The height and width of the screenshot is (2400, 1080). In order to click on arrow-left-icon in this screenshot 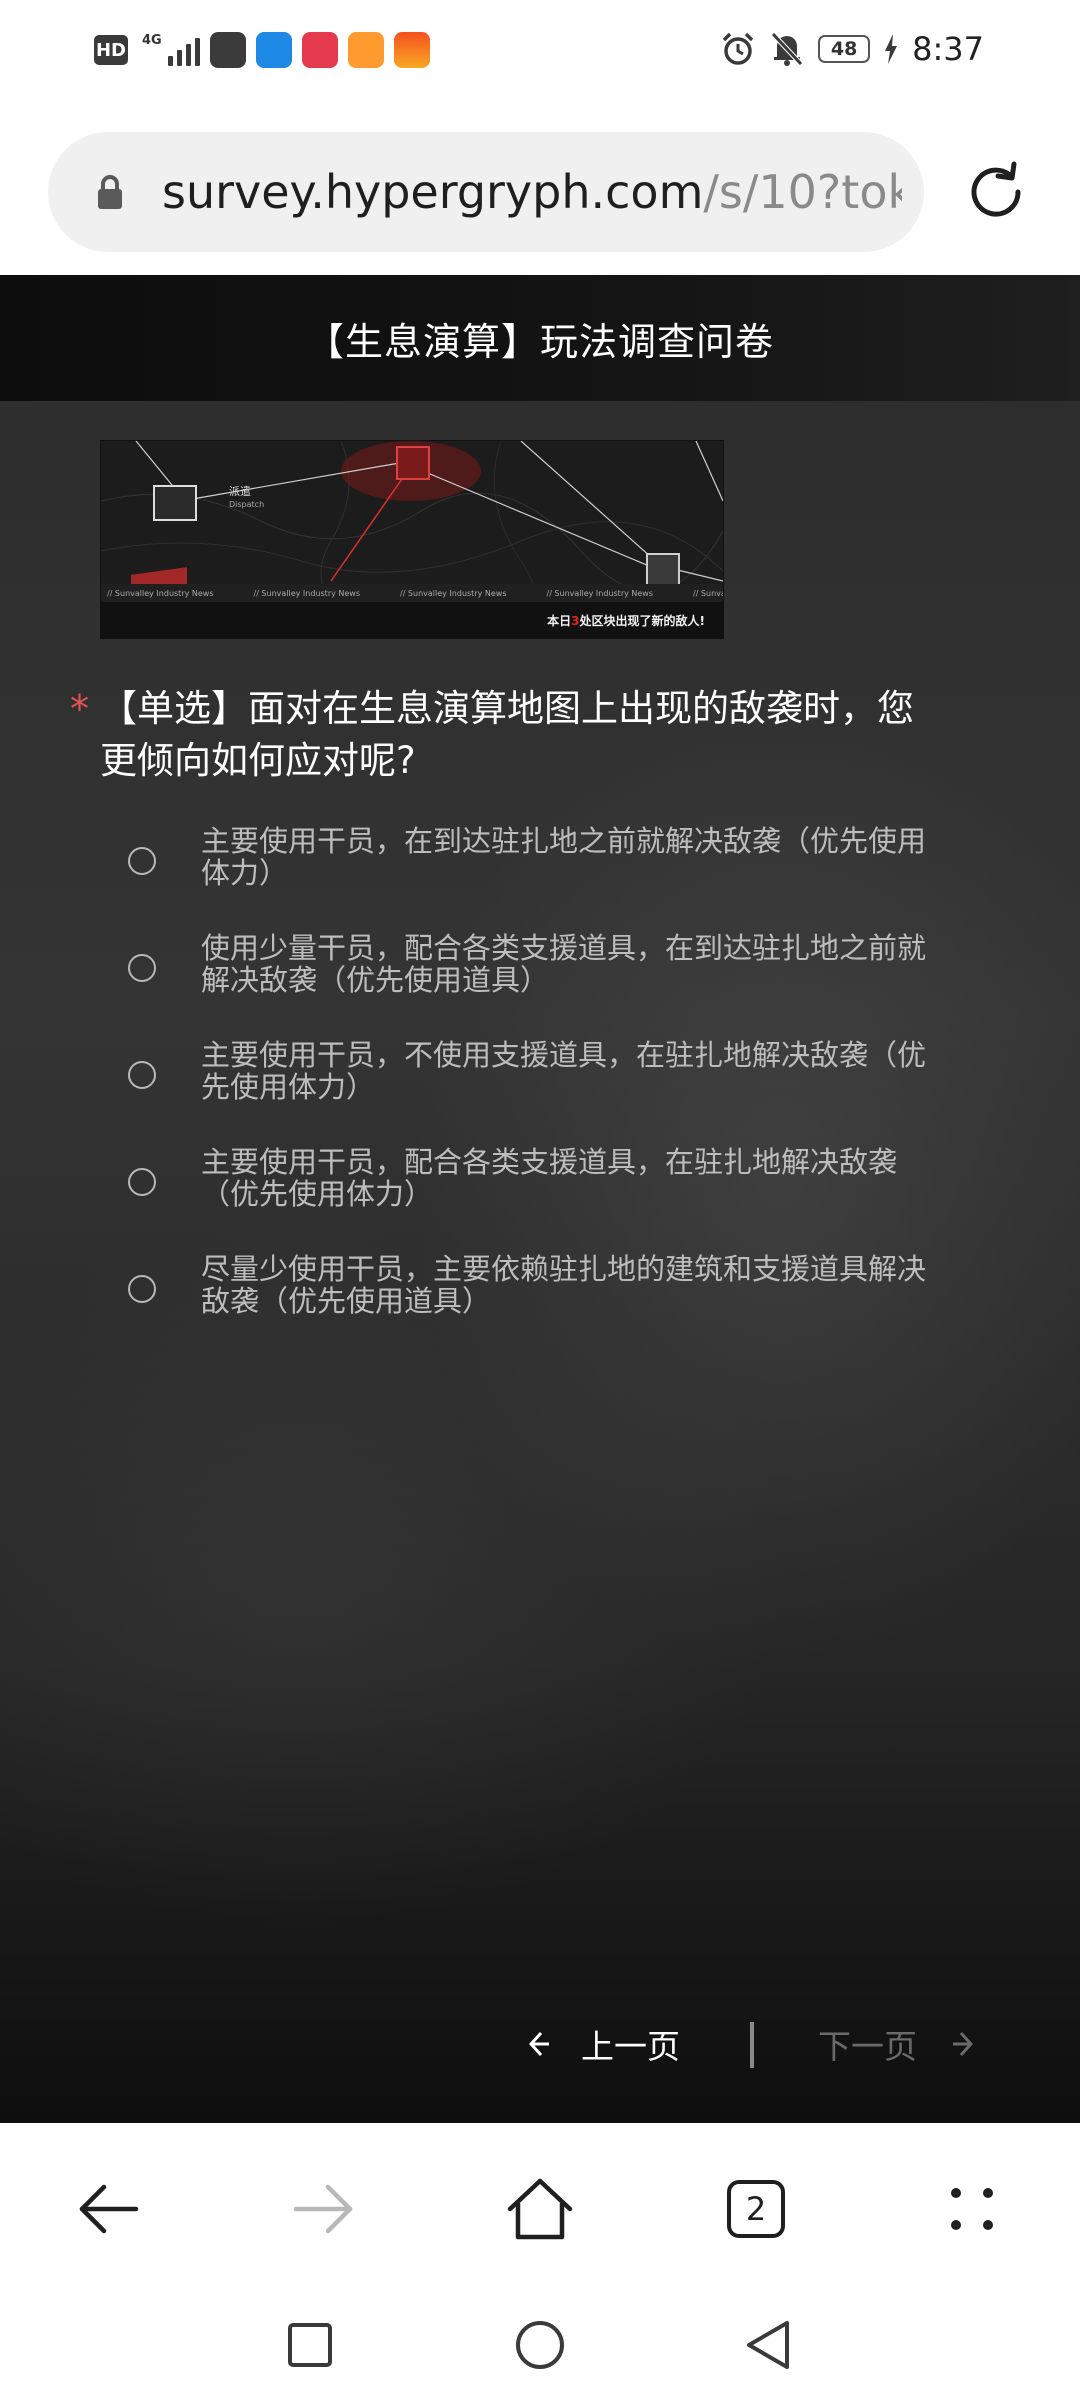, I will do `click(538, 2044)`.